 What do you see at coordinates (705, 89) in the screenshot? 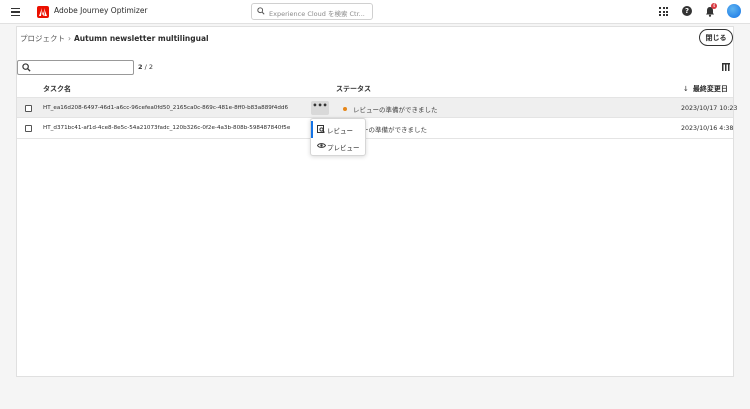
I see `column-header-date: ↓ 最終変更日` at bounding box center [705, 89].